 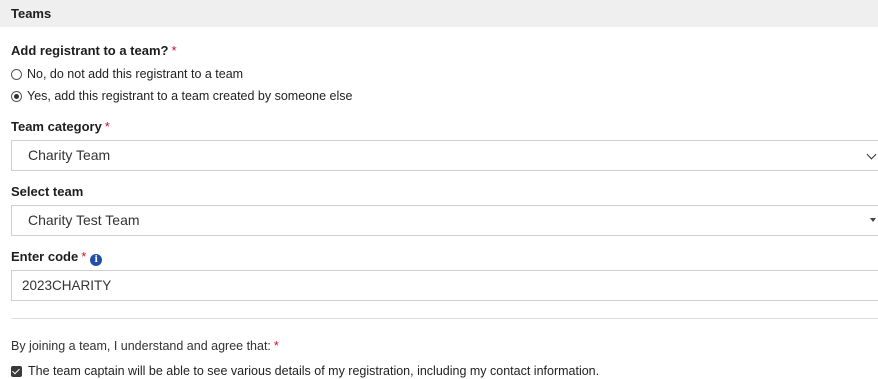 I want to click on team-category-label-text: Team category, so click(x=56, y=126).